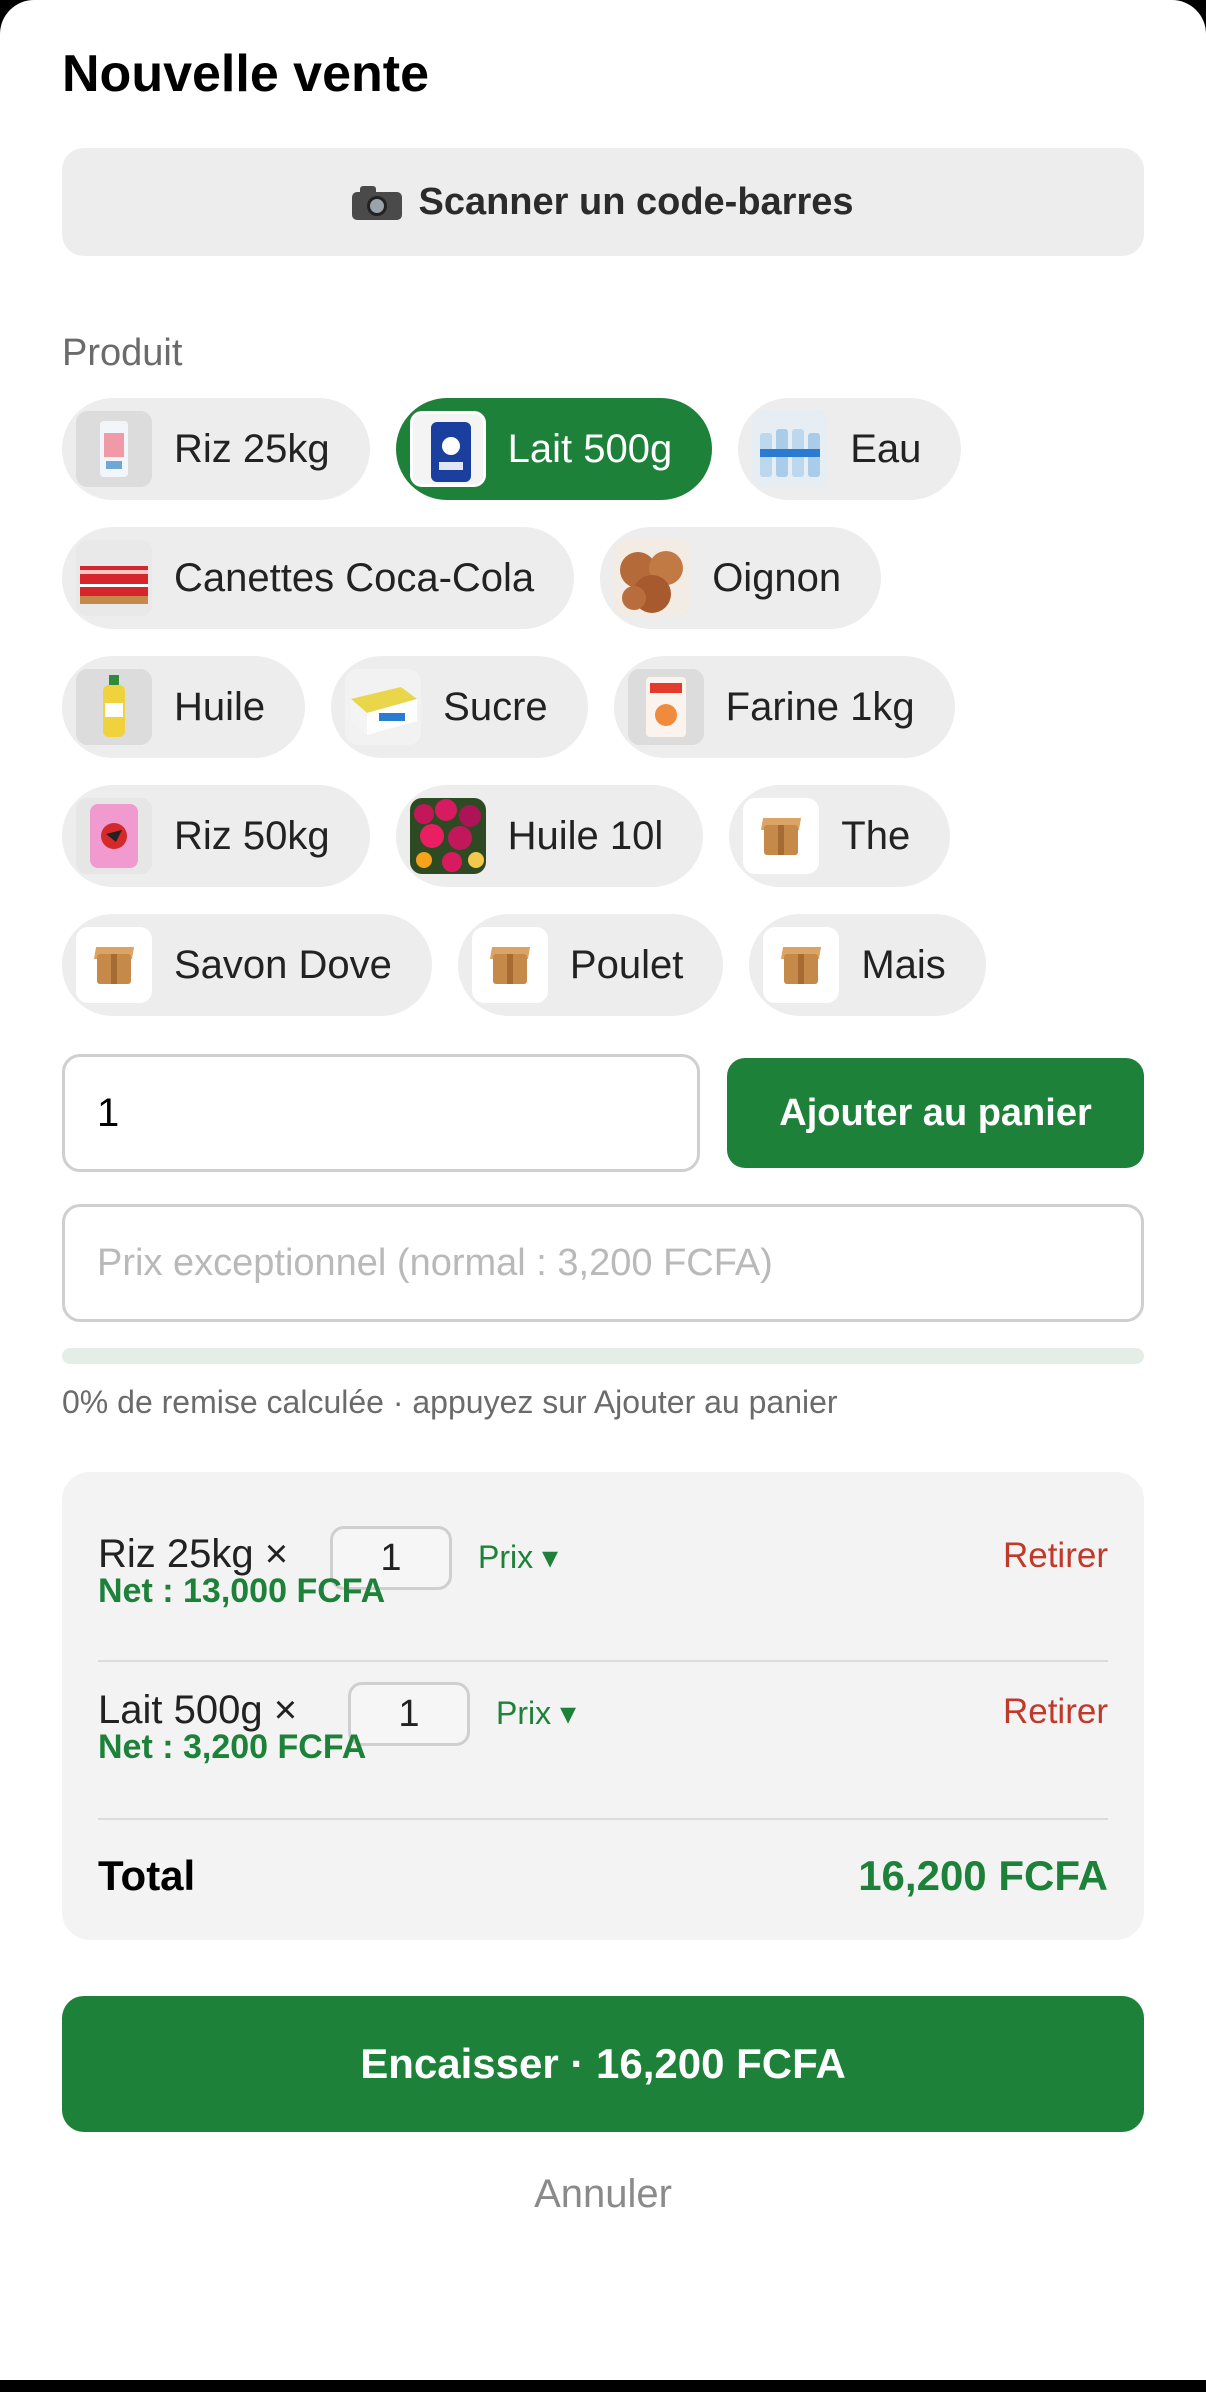 The image size is (1206, 2392). What do you see at coordinates (114, 578) in the screenshot?
I see `soda-cans-thumbnail` at bounding box center [114, 578].